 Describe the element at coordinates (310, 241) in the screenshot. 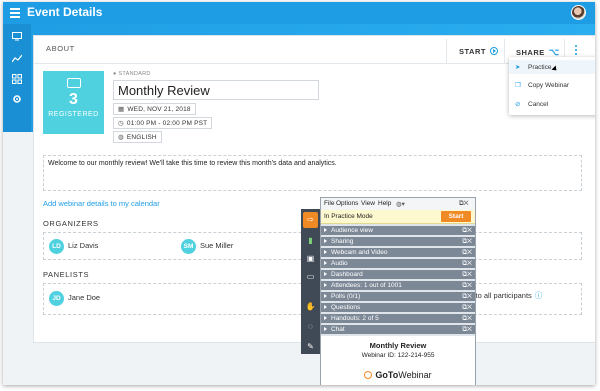

I see `microphone-icon: ▮` at that location.